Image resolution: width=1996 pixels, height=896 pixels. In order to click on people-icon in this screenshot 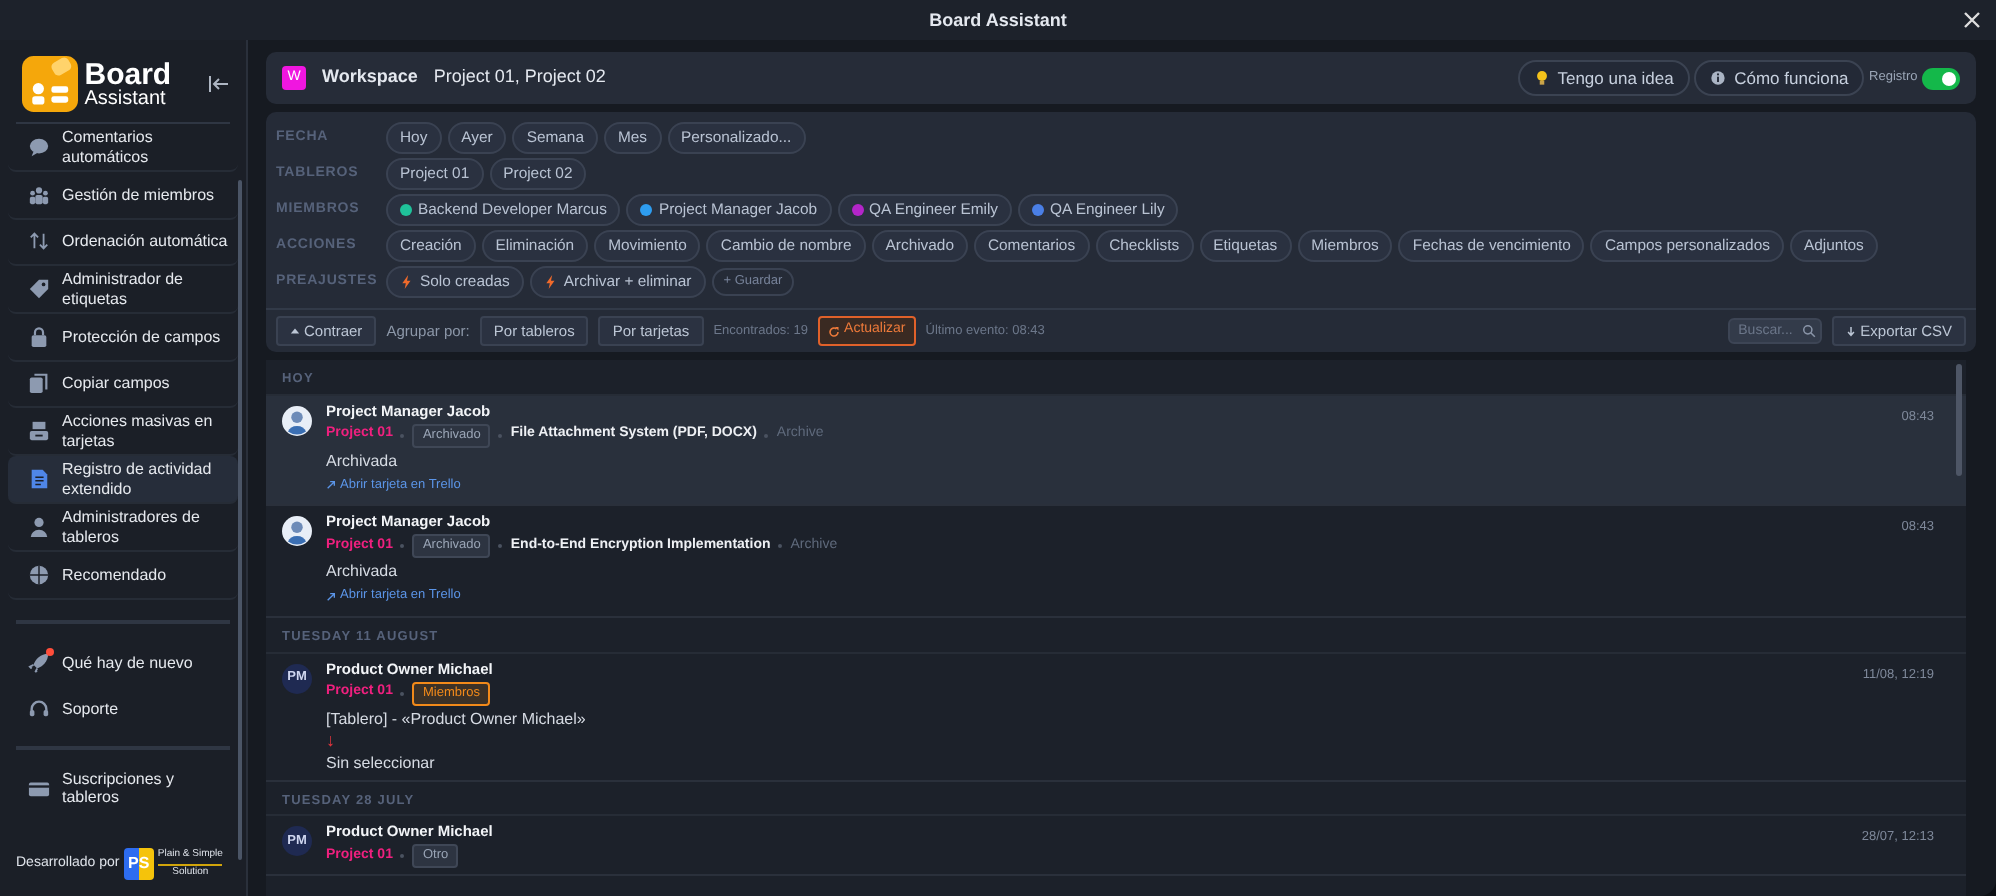, I will do `click(39, 194)`.